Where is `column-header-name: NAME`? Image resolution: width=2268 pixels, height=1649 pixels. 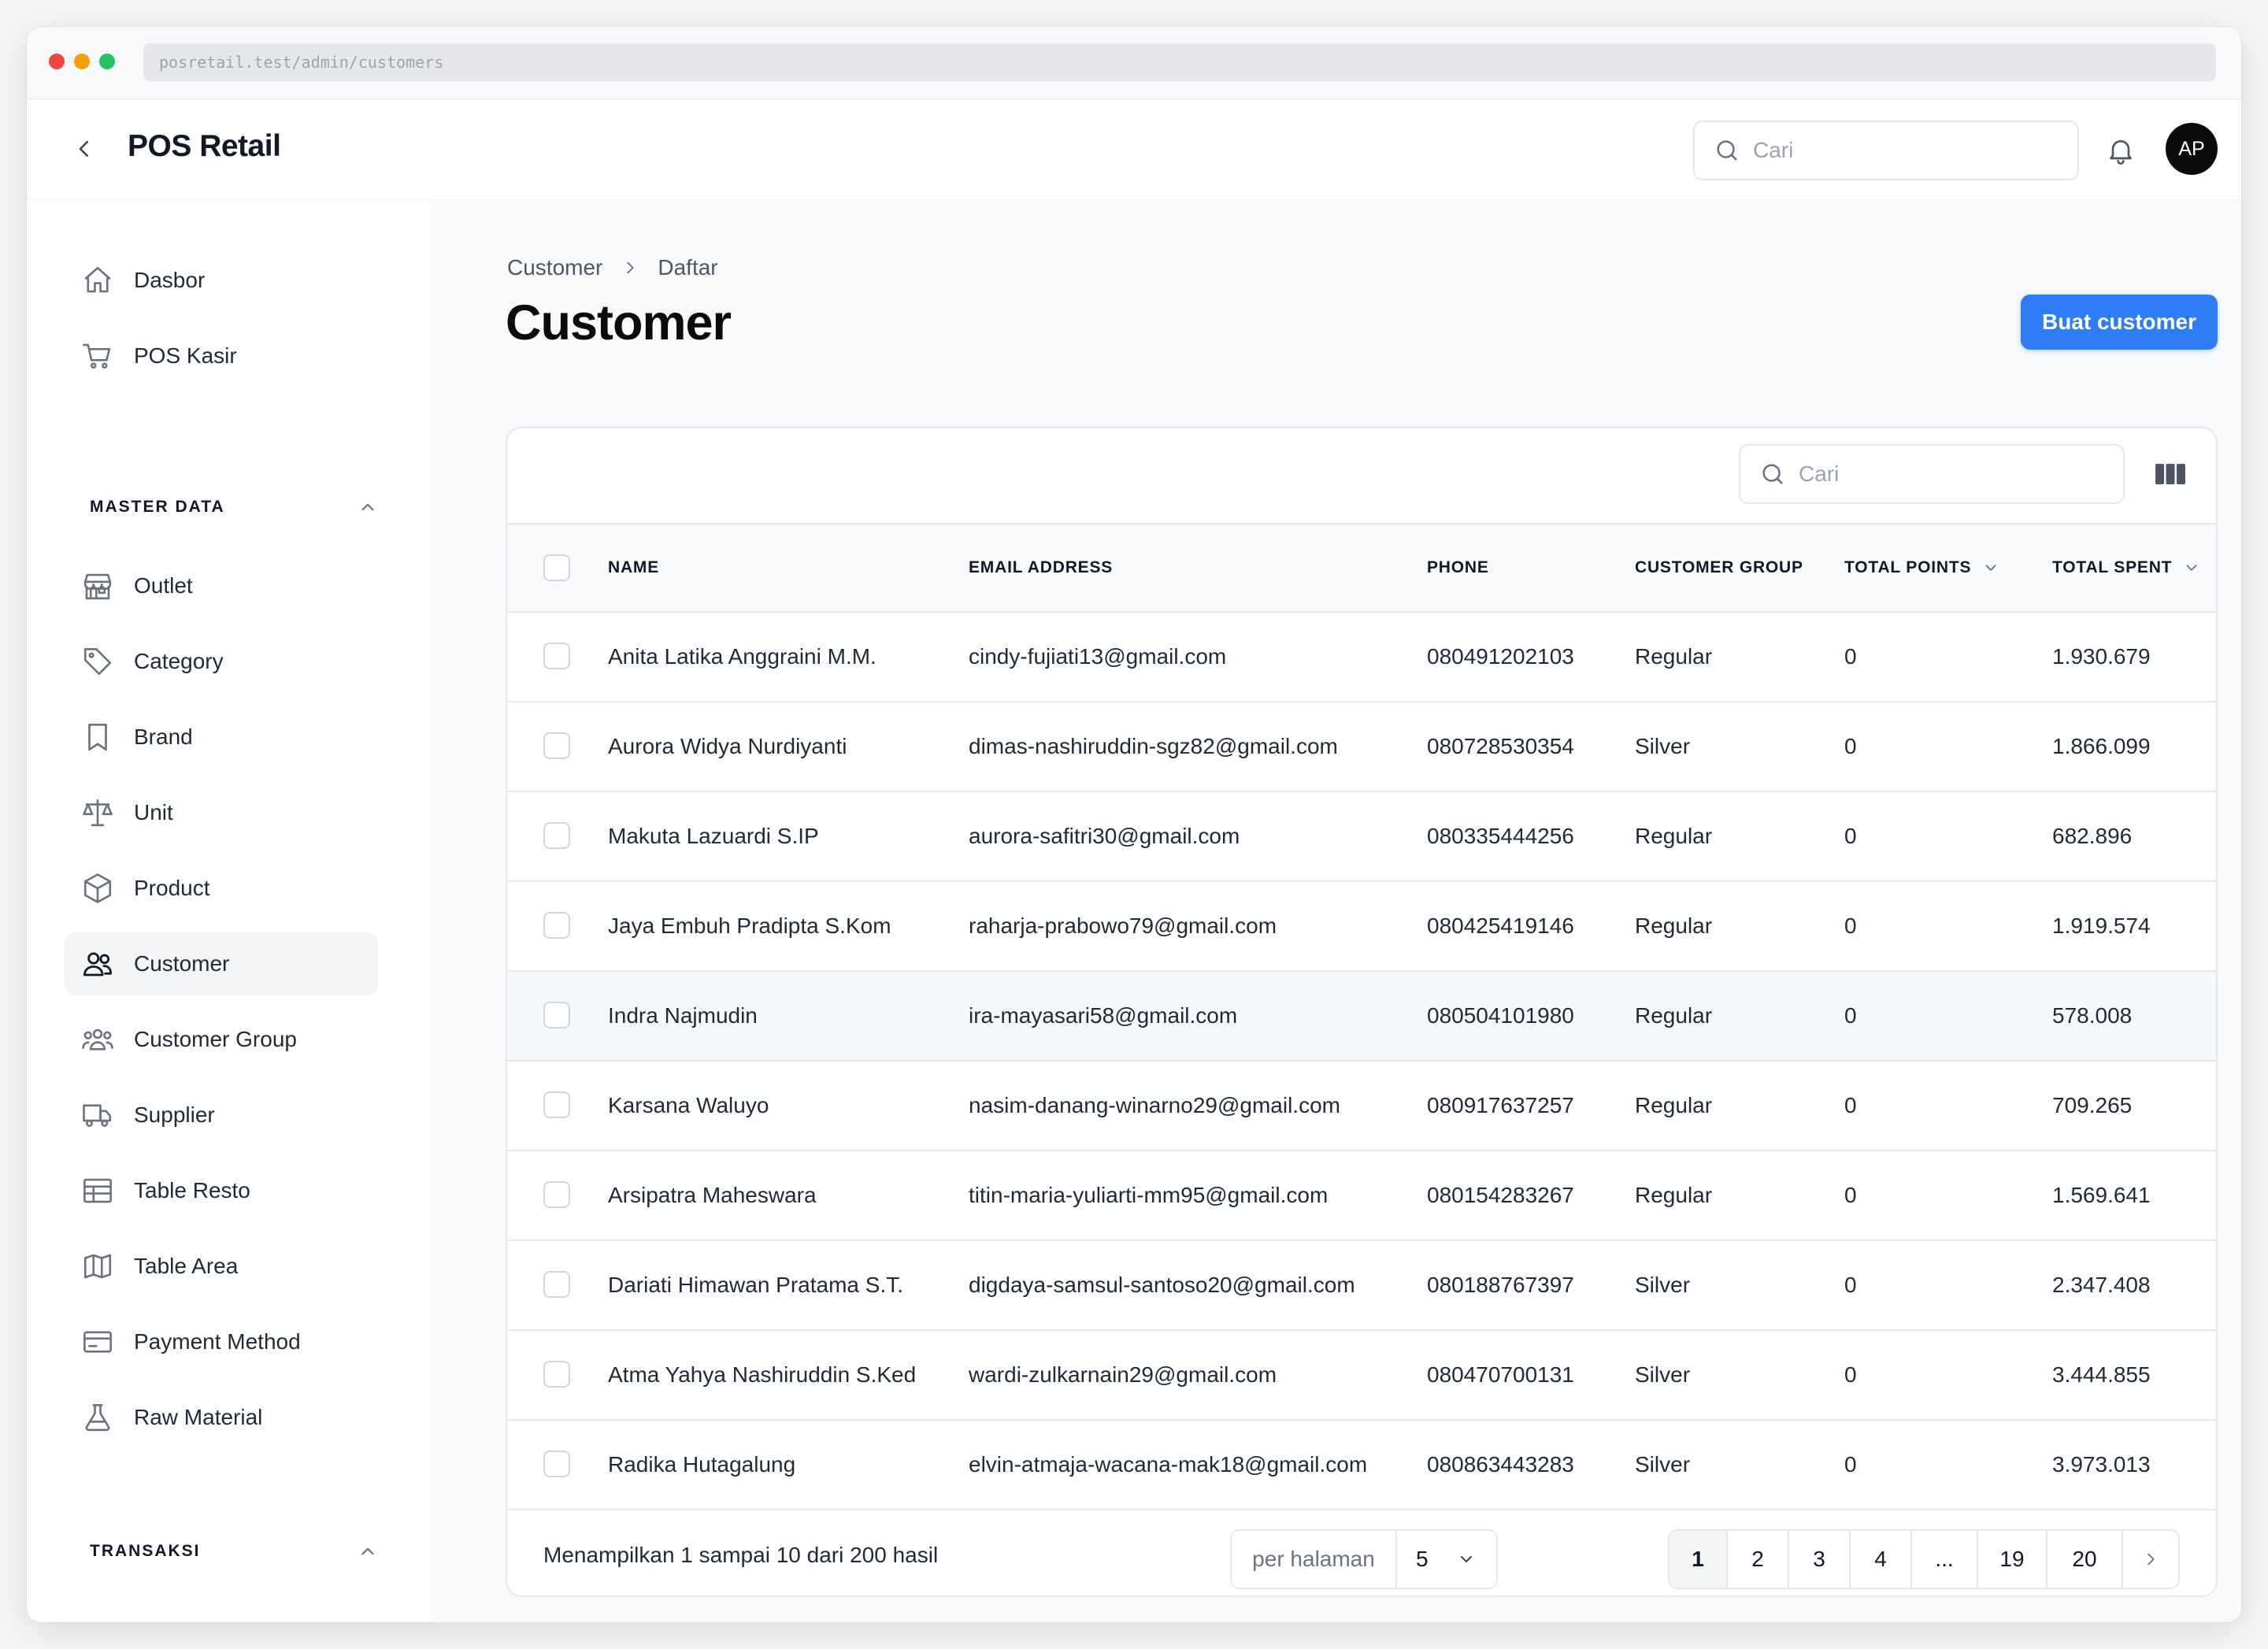
column-header-name: NAME is located at coordinates (633, 567).